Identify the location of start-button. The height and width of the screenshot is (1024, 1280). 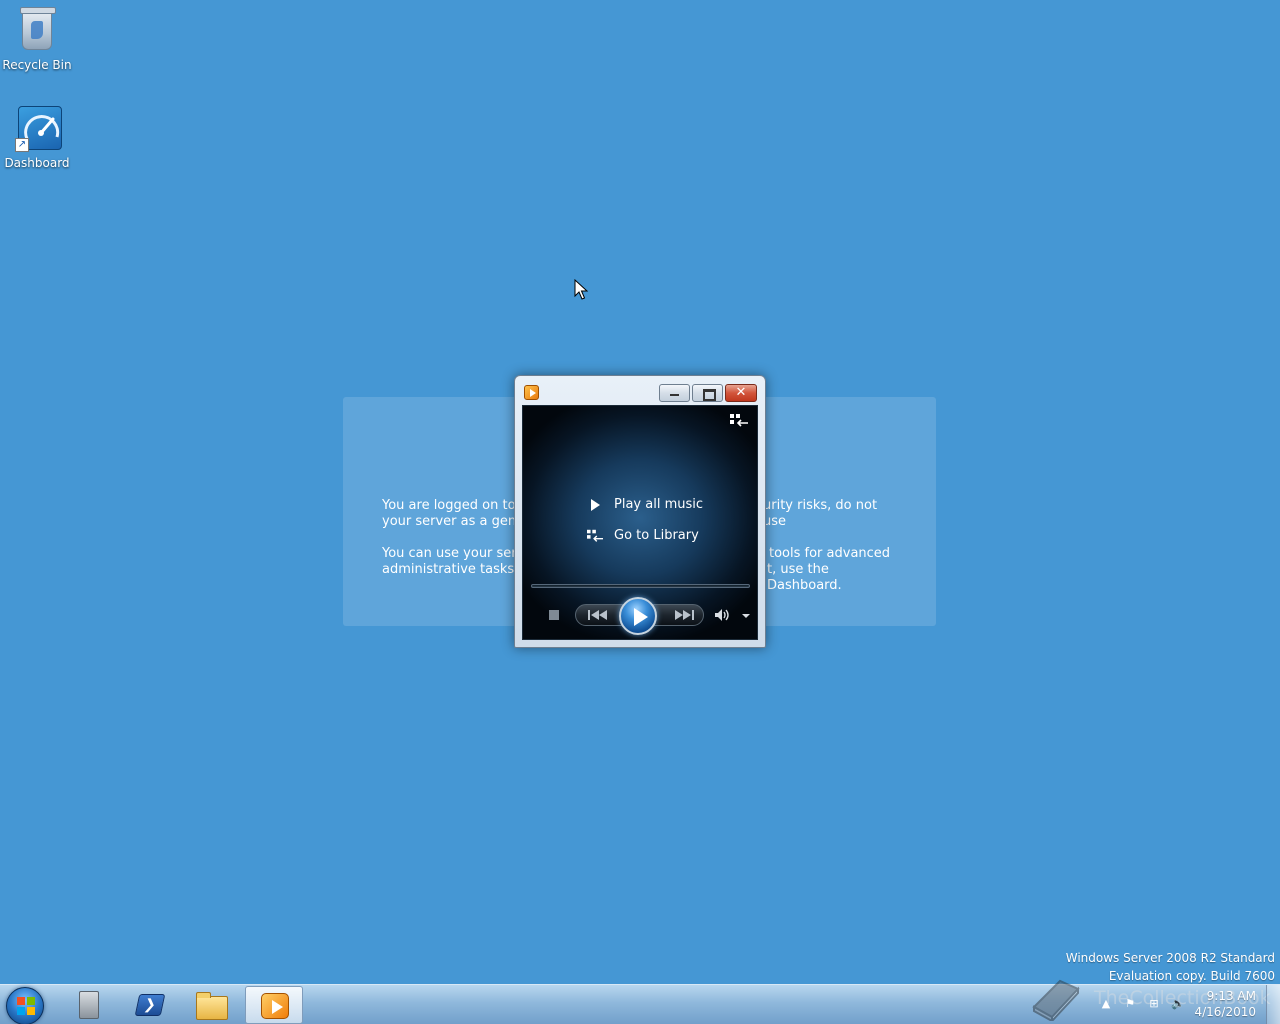
(25, 1005).